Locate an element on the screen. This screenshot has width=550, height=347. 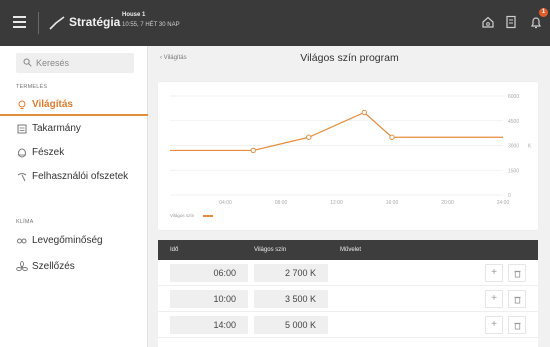
menu-icon is located at coordinates (19, 22).